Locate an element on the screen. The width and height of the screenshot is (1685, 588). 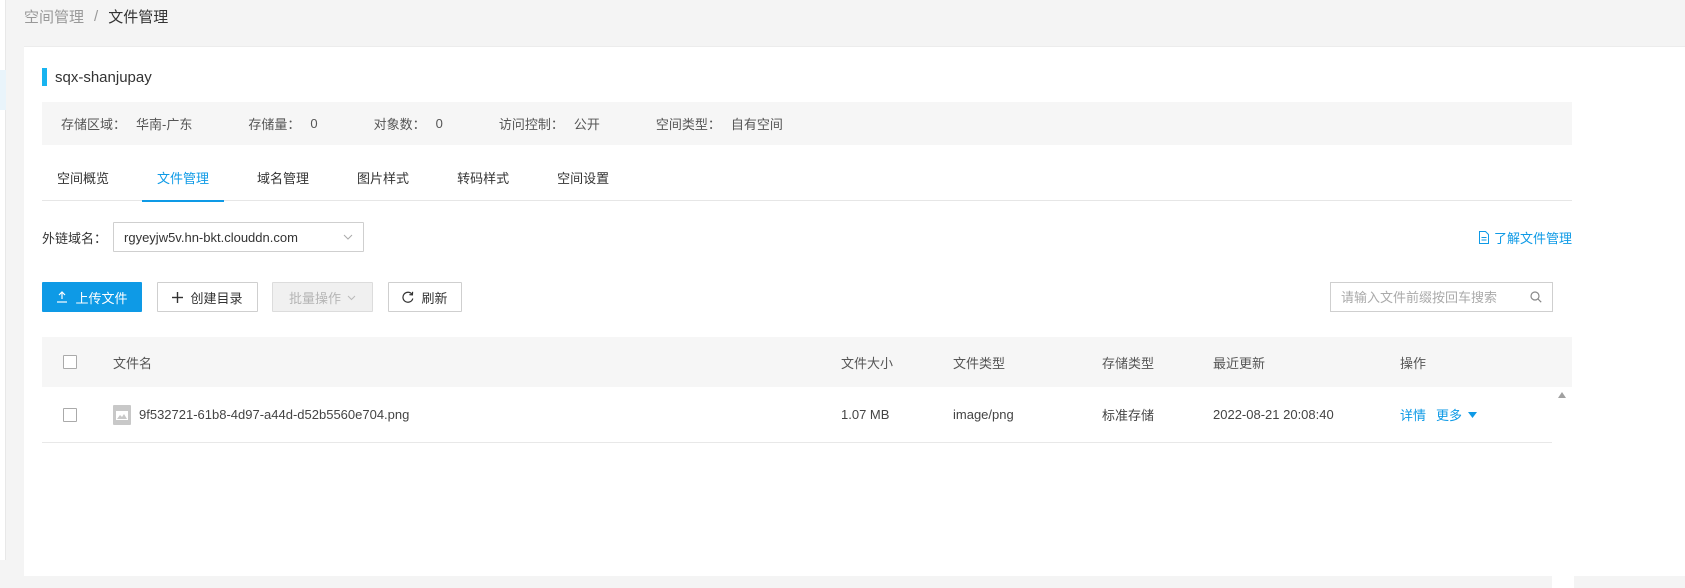
batch-operations-label: 批量操作 is located at coordinates (314, 298).